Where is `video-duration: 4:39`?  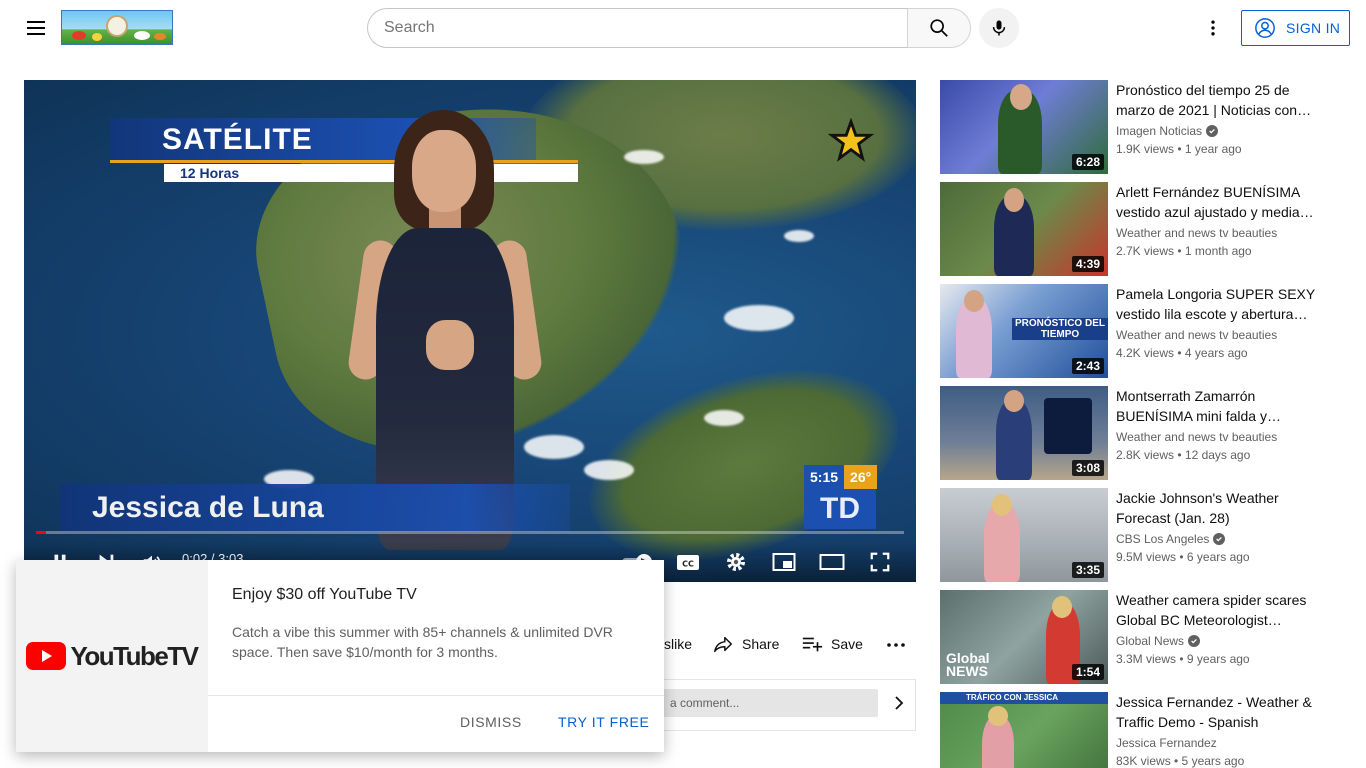 video-duration: 4:39 is located at coordinates (1087, 264).